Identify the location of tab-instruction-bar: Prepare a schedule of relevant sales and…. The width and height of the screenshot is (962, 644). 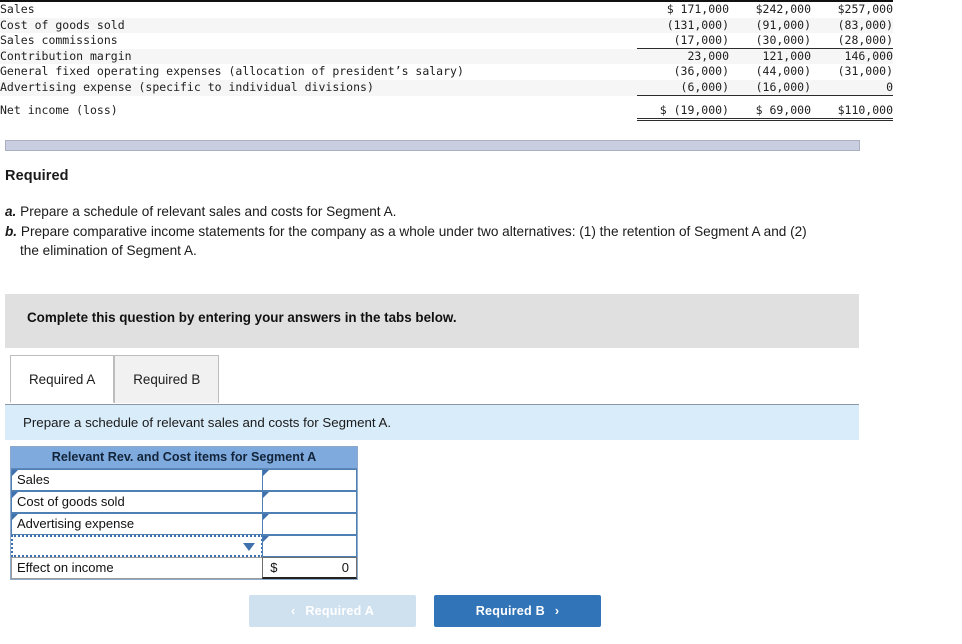
(432, 422).